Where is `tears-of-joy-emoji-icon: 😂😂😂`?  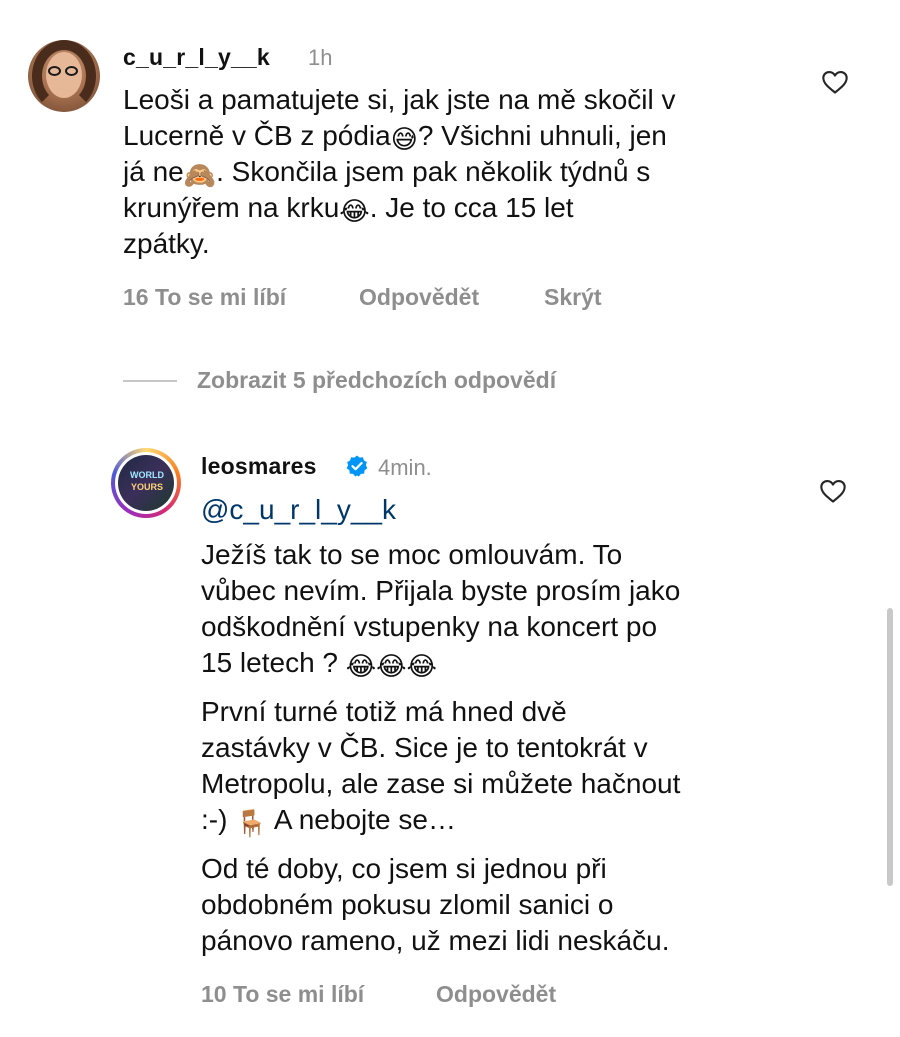 tears-of-joy-emoji-icon: 😂😂😂 is located at coordinates (391, 666).